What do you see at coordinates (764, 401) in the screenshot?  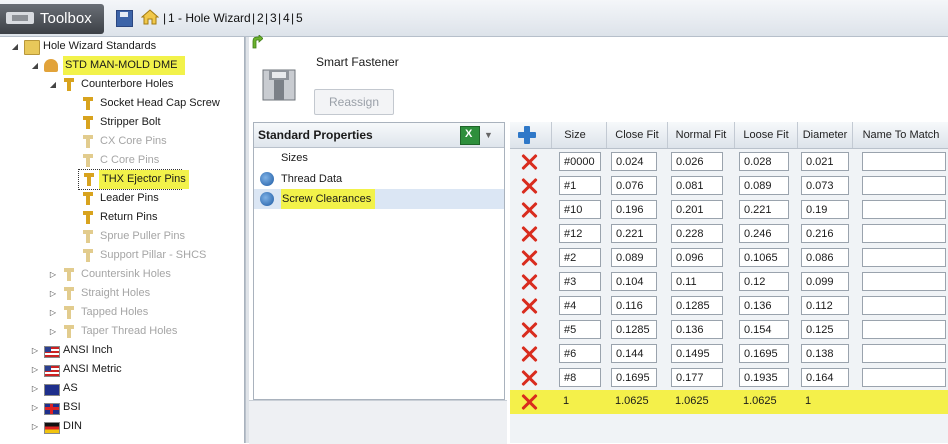 I see `table-cell-loose-fit: 1.0625` at bounding box center [764, 401].